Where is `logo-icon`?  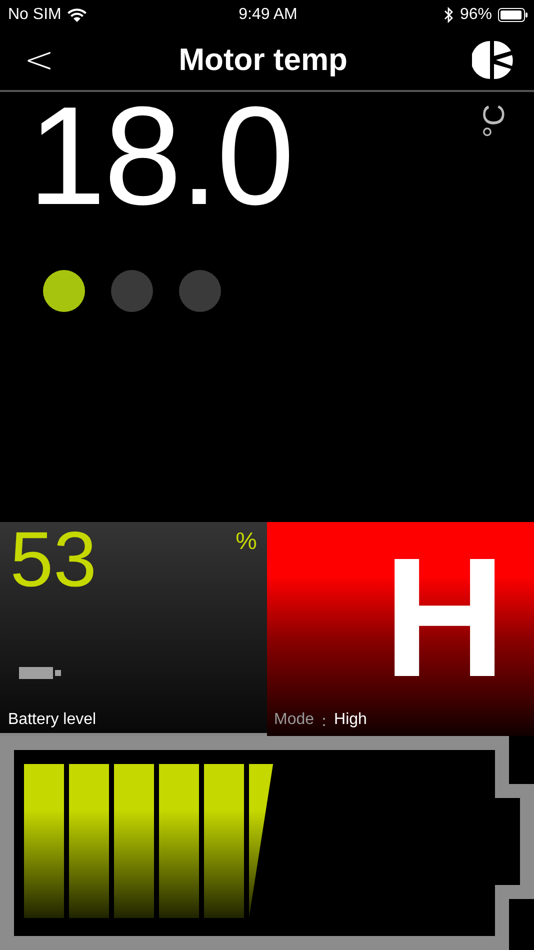
logo-icon is located at coordinates (493, 60).